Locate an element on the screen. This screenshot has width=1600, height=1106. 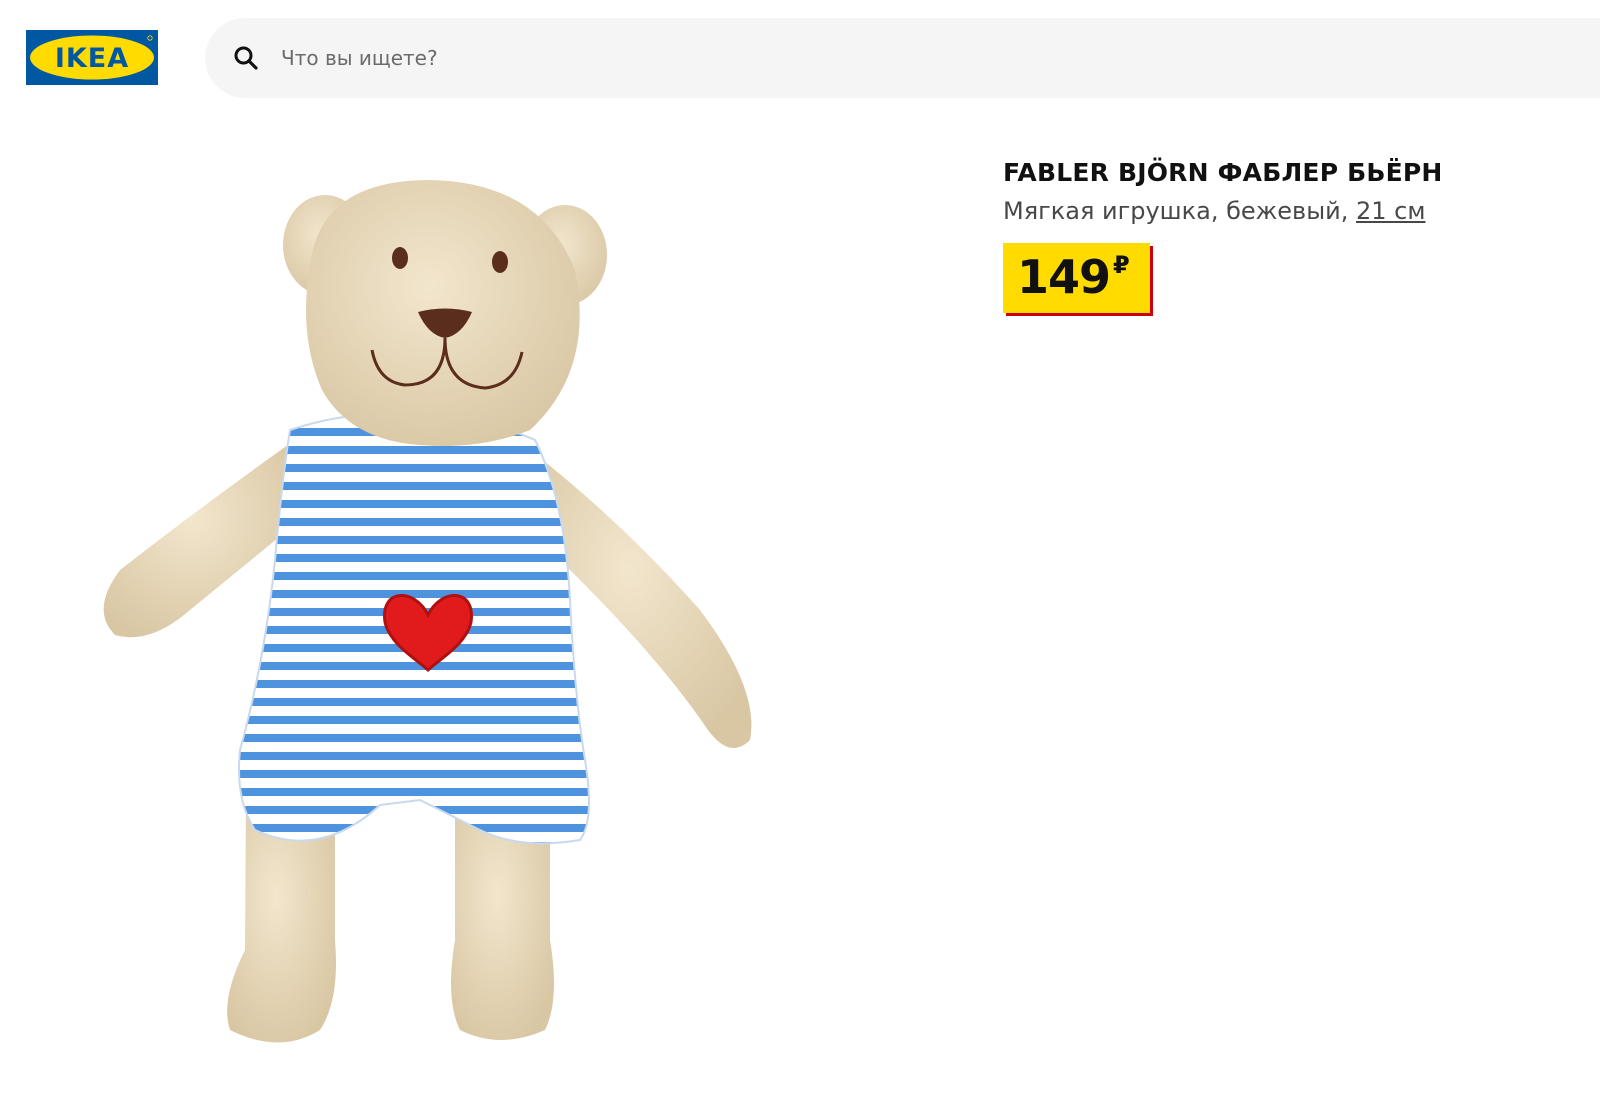
product-description-text: Мягкая игрушка, бежевый, is located at coordinates (1176, 211).